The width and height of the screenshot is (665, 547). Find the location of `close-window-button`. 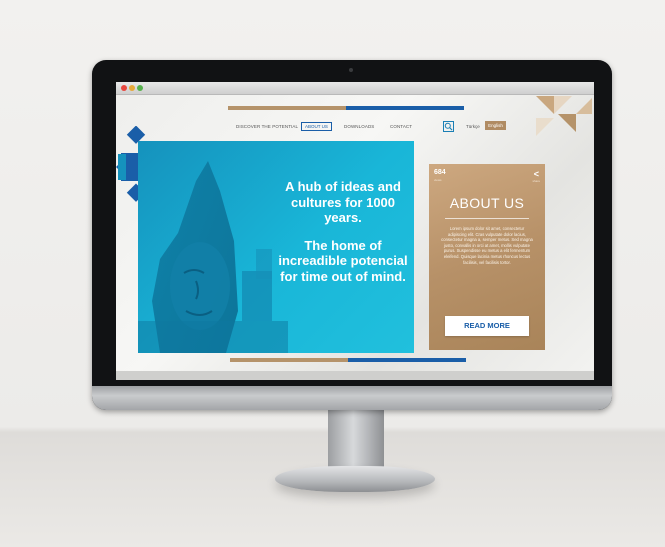

close-window-button is located at coordinates (124, 88).